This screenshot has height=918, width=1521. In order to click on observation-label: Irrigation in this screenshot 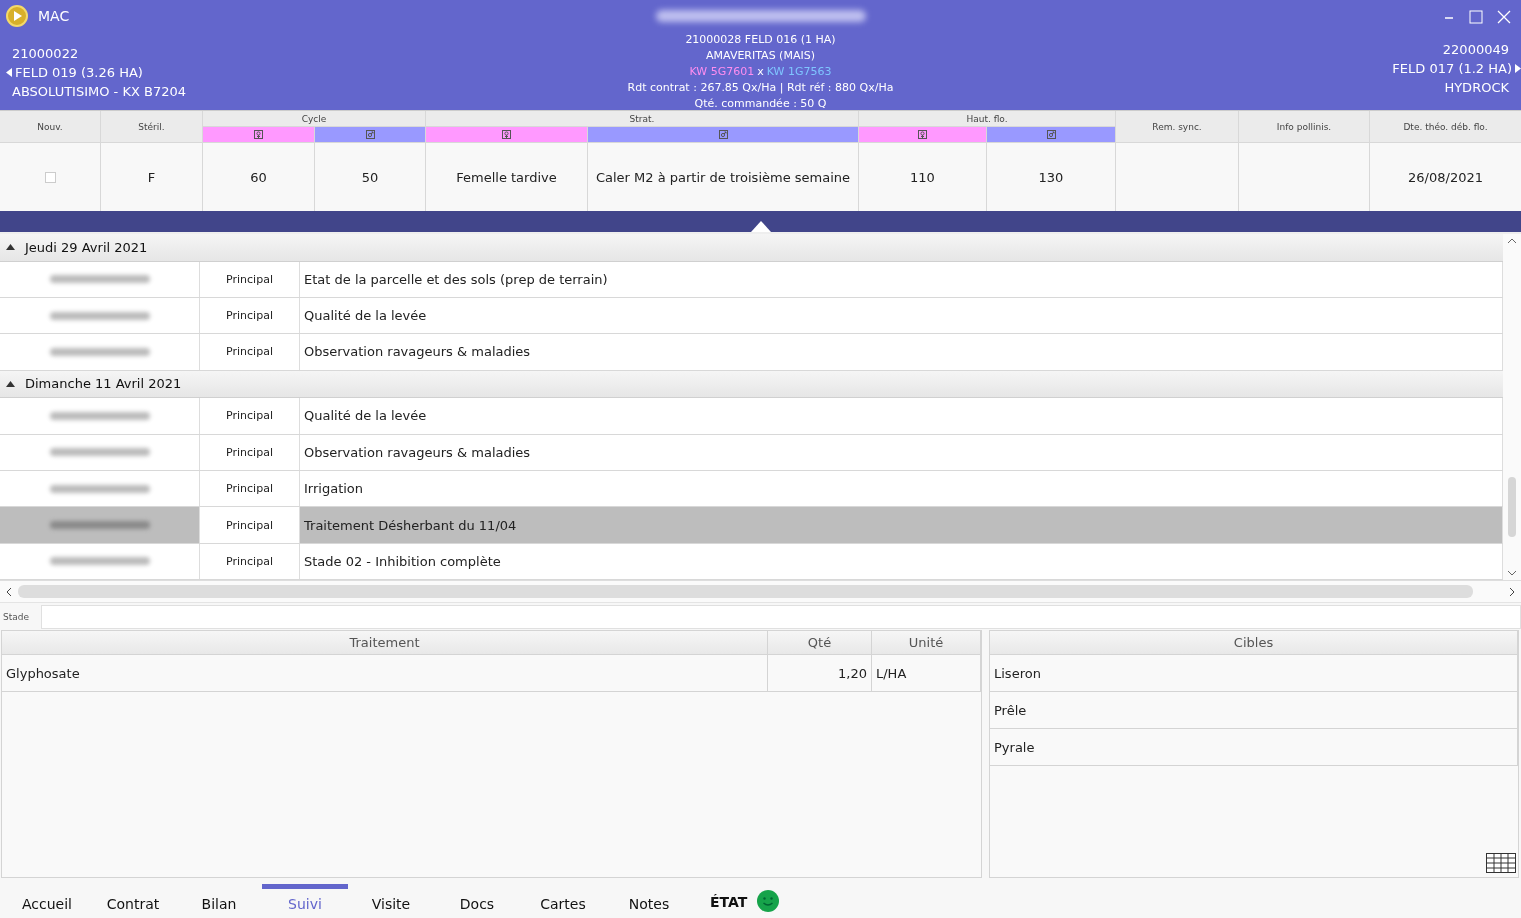, I will do `click(334, 489)`.